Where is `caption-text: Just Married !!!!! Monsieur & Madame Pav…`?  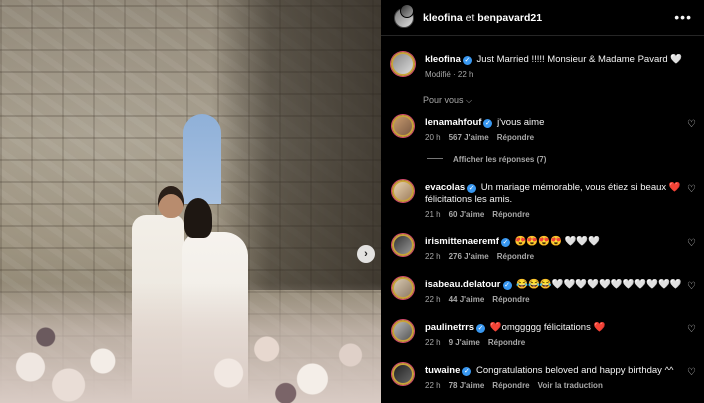
caption-text: Just Married !!!!! Monsieur & Madame Pav… is located at coordinates (579, 59).